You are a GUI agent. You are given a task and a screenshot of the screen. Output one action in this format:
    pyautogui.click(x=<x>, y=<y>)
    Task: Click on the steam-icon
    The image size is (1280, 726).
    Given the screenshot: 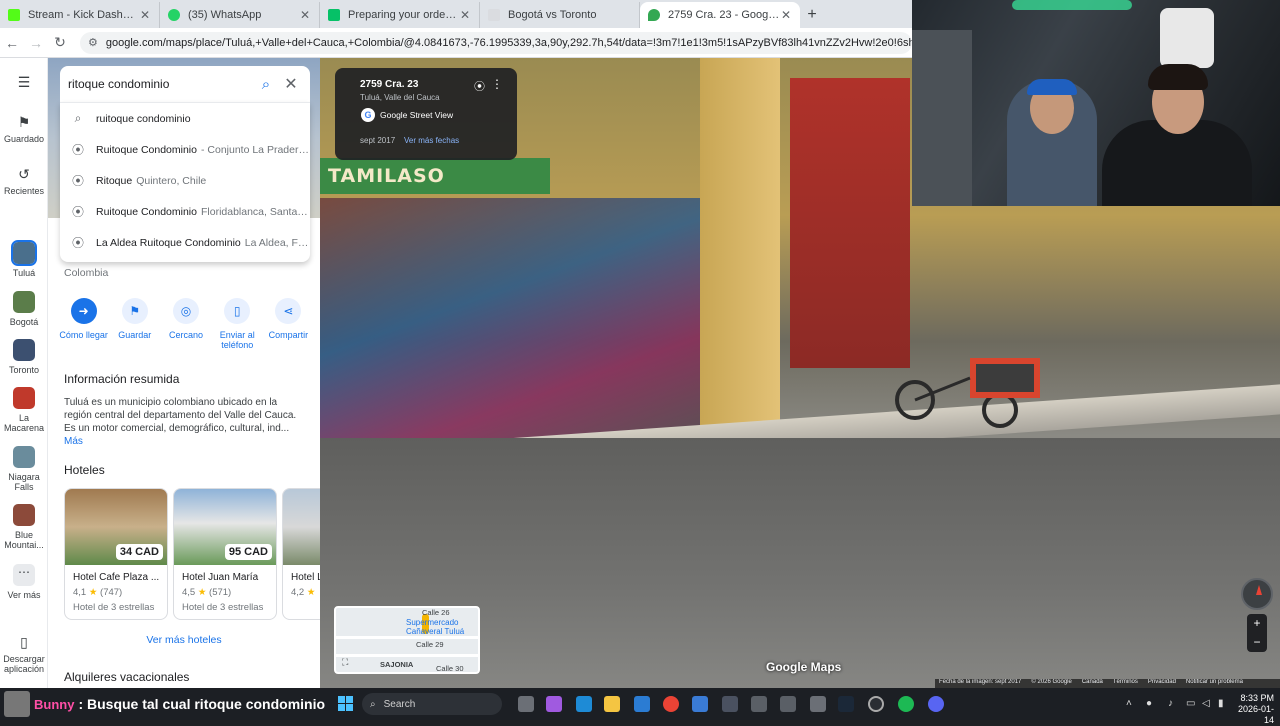 What is the action you would take?
    pyautogui.click(x=846, y=704)
    